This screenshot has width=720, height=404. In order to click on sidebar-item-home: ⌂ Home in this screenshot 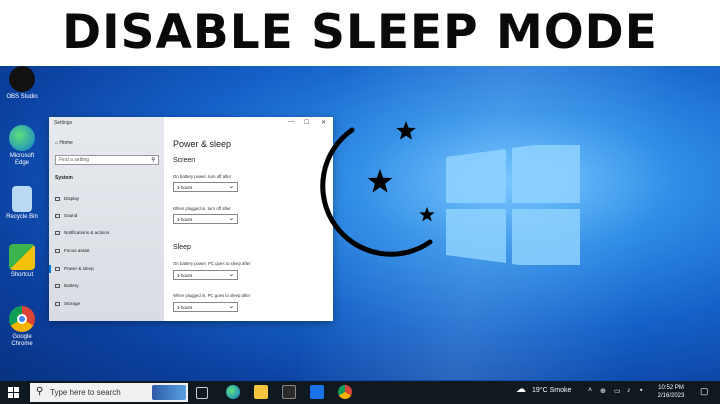, I will do `click(64, 143)`.